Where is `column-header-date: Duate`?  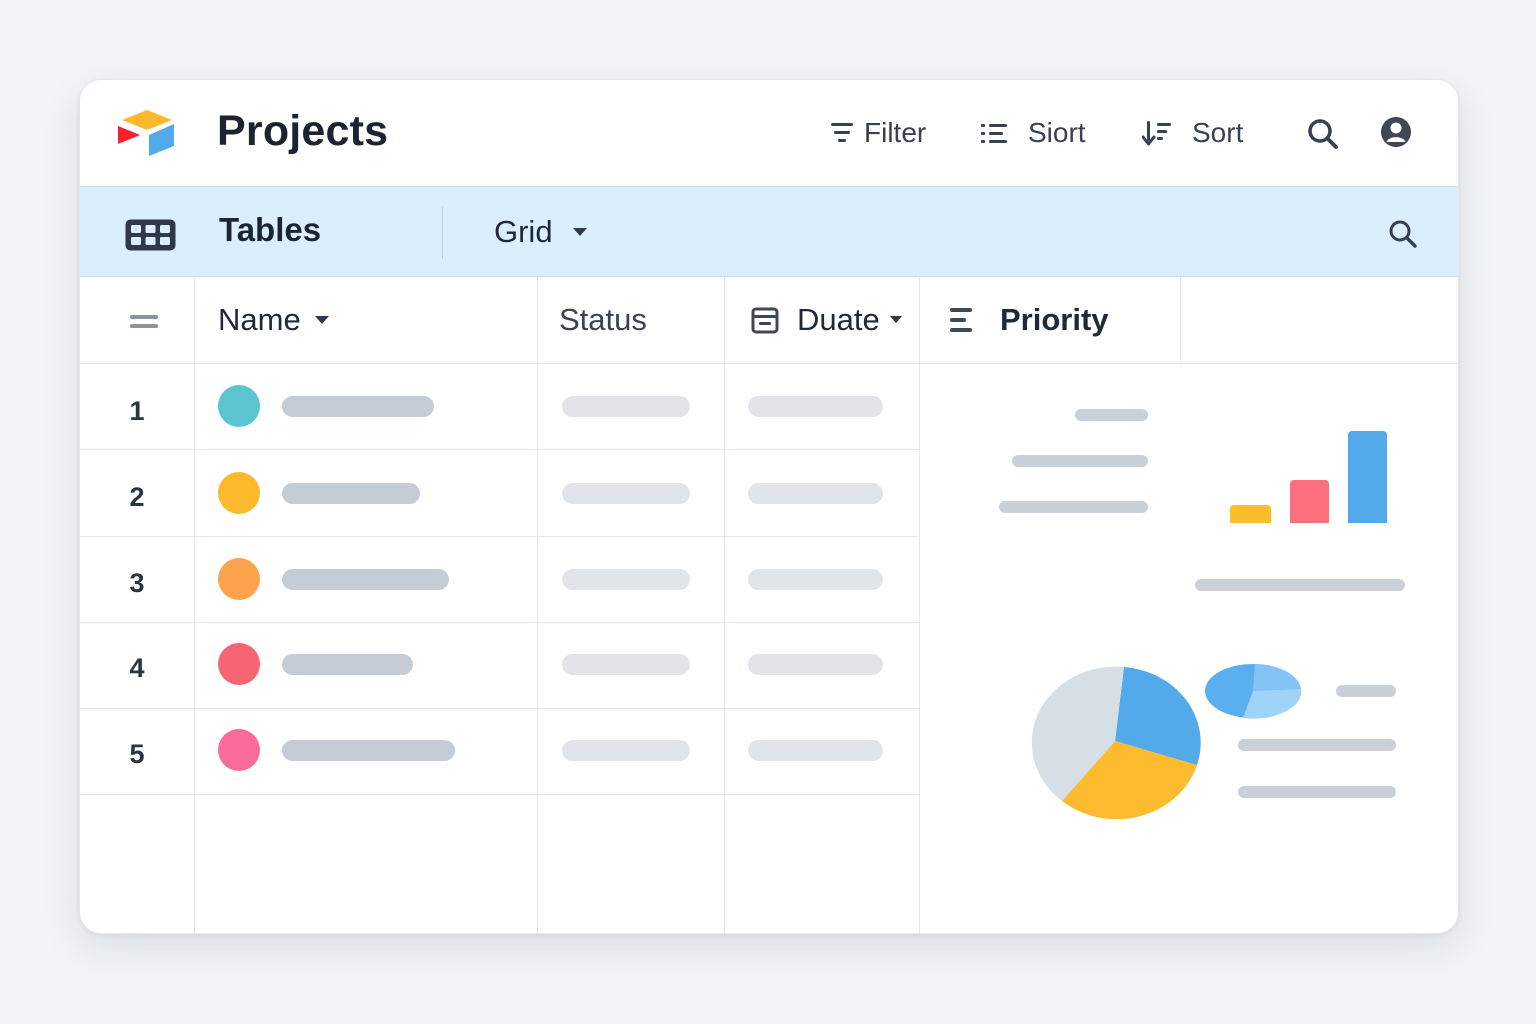 column-header-date: Duate is located at coordinates (826, 320).